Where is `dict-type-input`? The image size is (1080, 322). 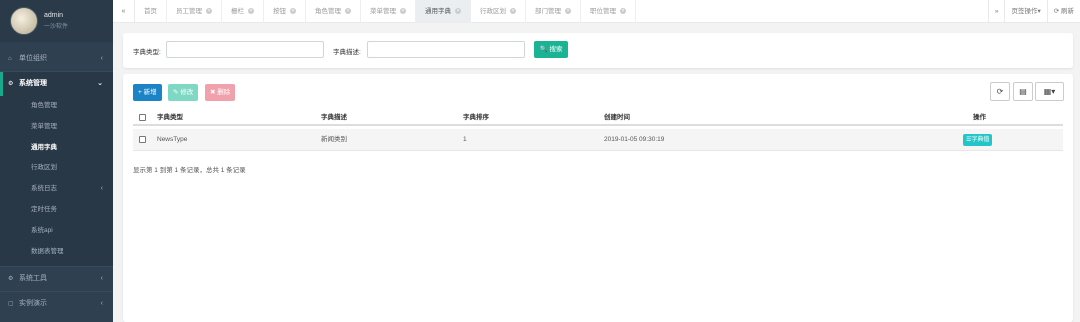
dict-type-input is located at coordinates (245, 49).